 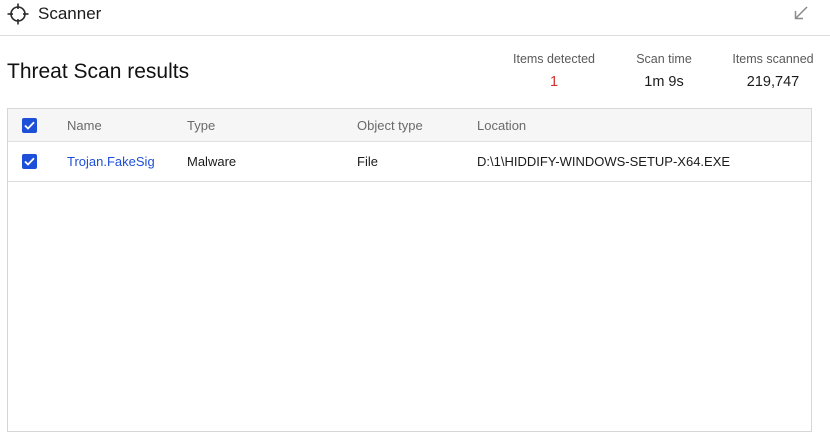 What do you see at coordinates (415, 18) in the screenshot?
I see `title-bar: Scanner` at bounding box center [415, 18].